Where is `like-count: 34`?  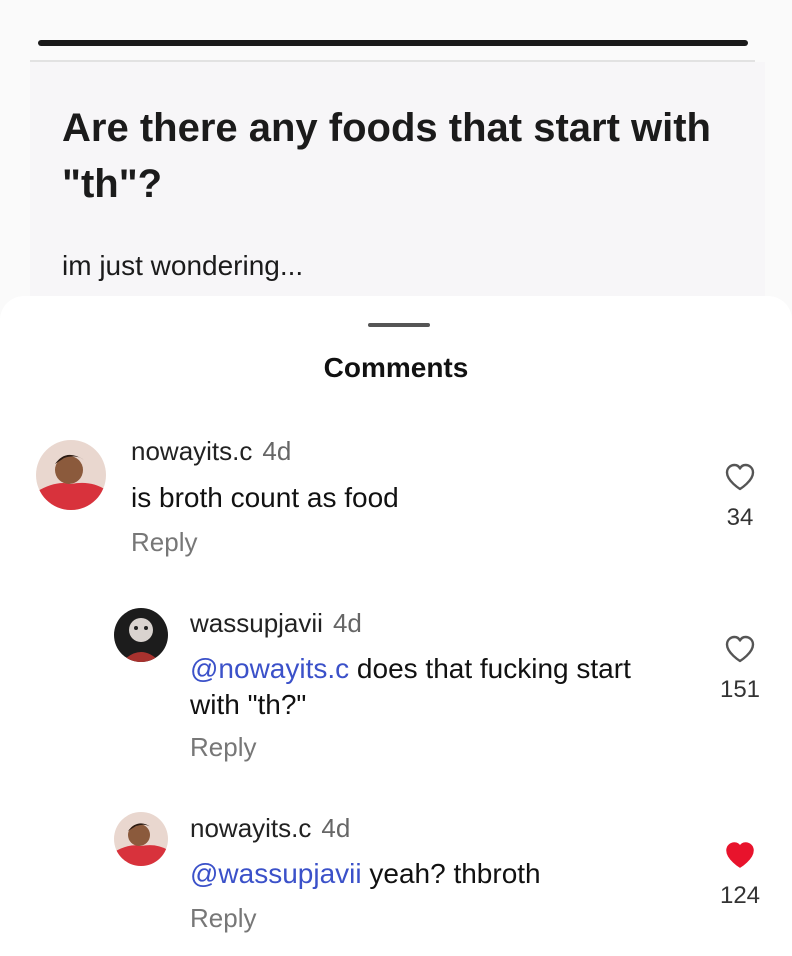 like-count: 34 is located at coordinates (740, 517).